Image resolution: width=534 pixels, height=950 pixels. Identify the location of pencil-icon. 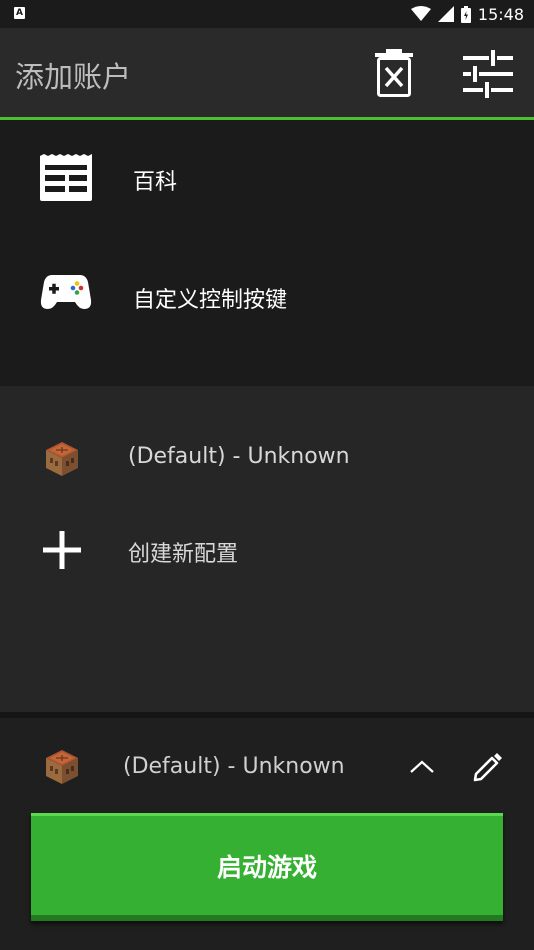
(487, 767).